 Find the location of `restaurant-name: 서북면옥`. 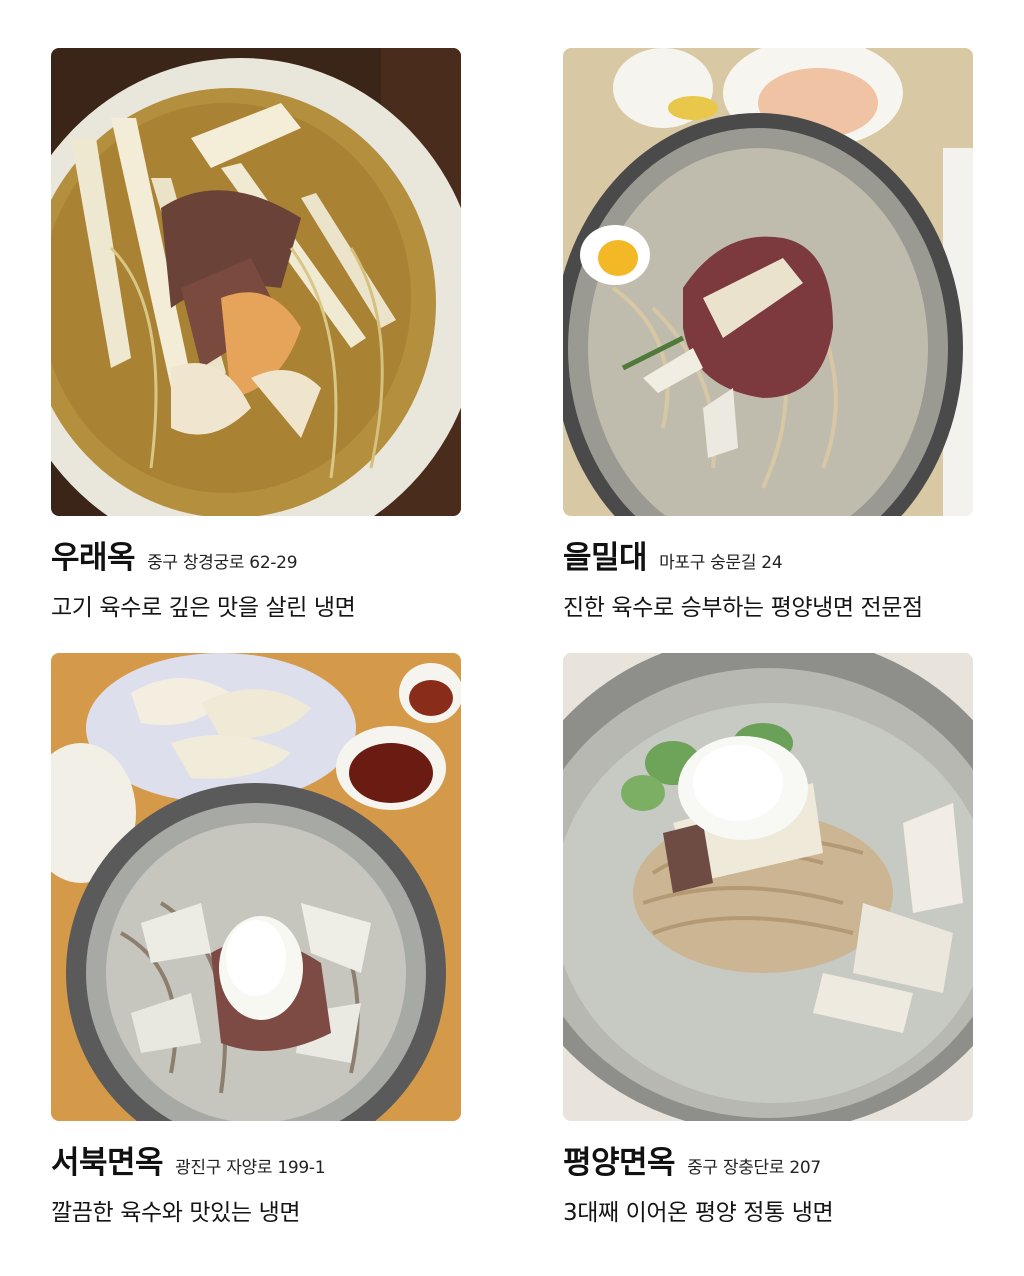

restaurant-name: 서북면옥 is located at coordinates (107, 1163).